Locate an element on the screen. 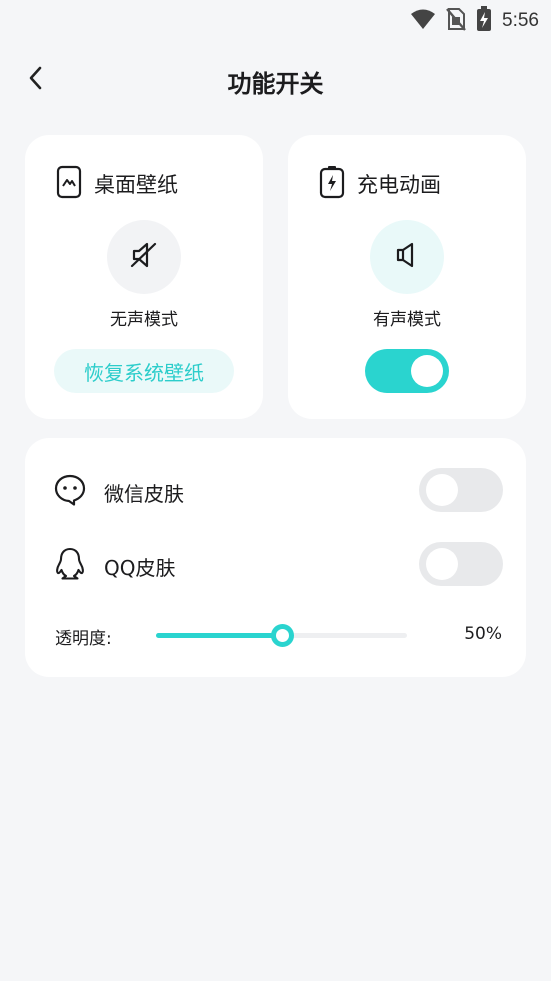  wechat-skin-row: 微信皮肤 is located at coordinates (275, 490).